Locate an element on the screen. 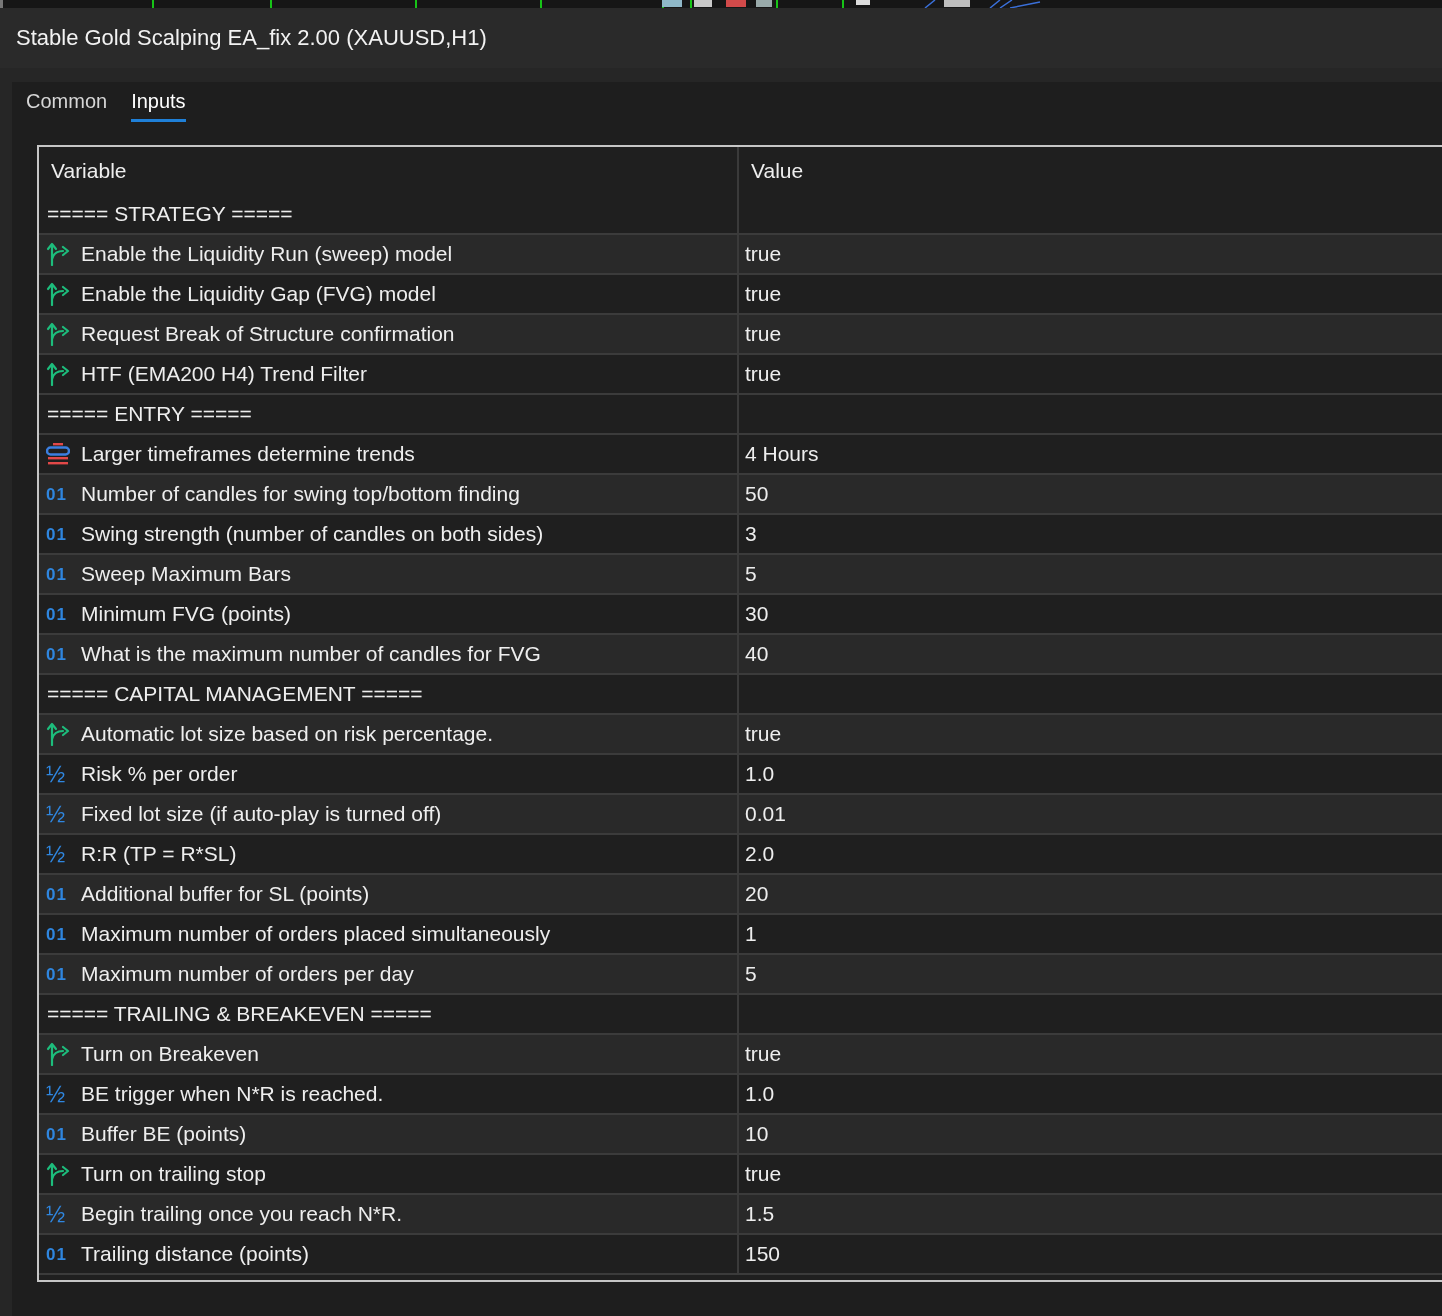 Image resolution: width=1442 pixels, height=1316 pixels. value-text: 1.5 is located at coordinates (760, 1214).